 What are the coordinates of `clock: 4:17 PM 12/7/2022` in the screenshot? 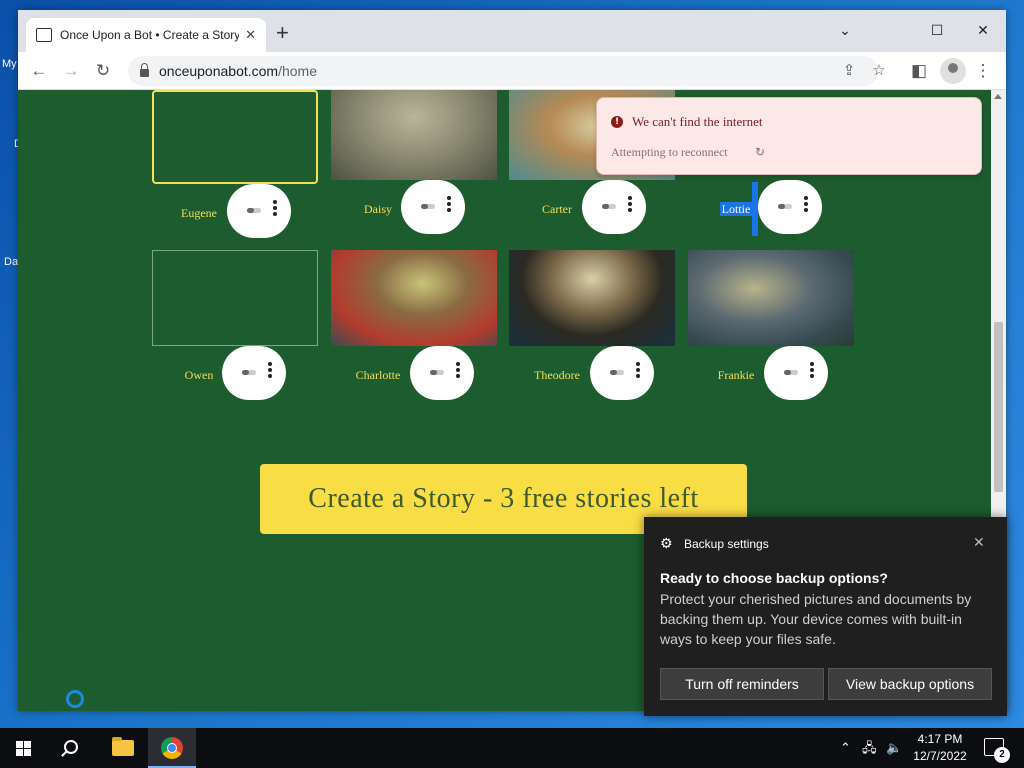 It's located at (940, 748).